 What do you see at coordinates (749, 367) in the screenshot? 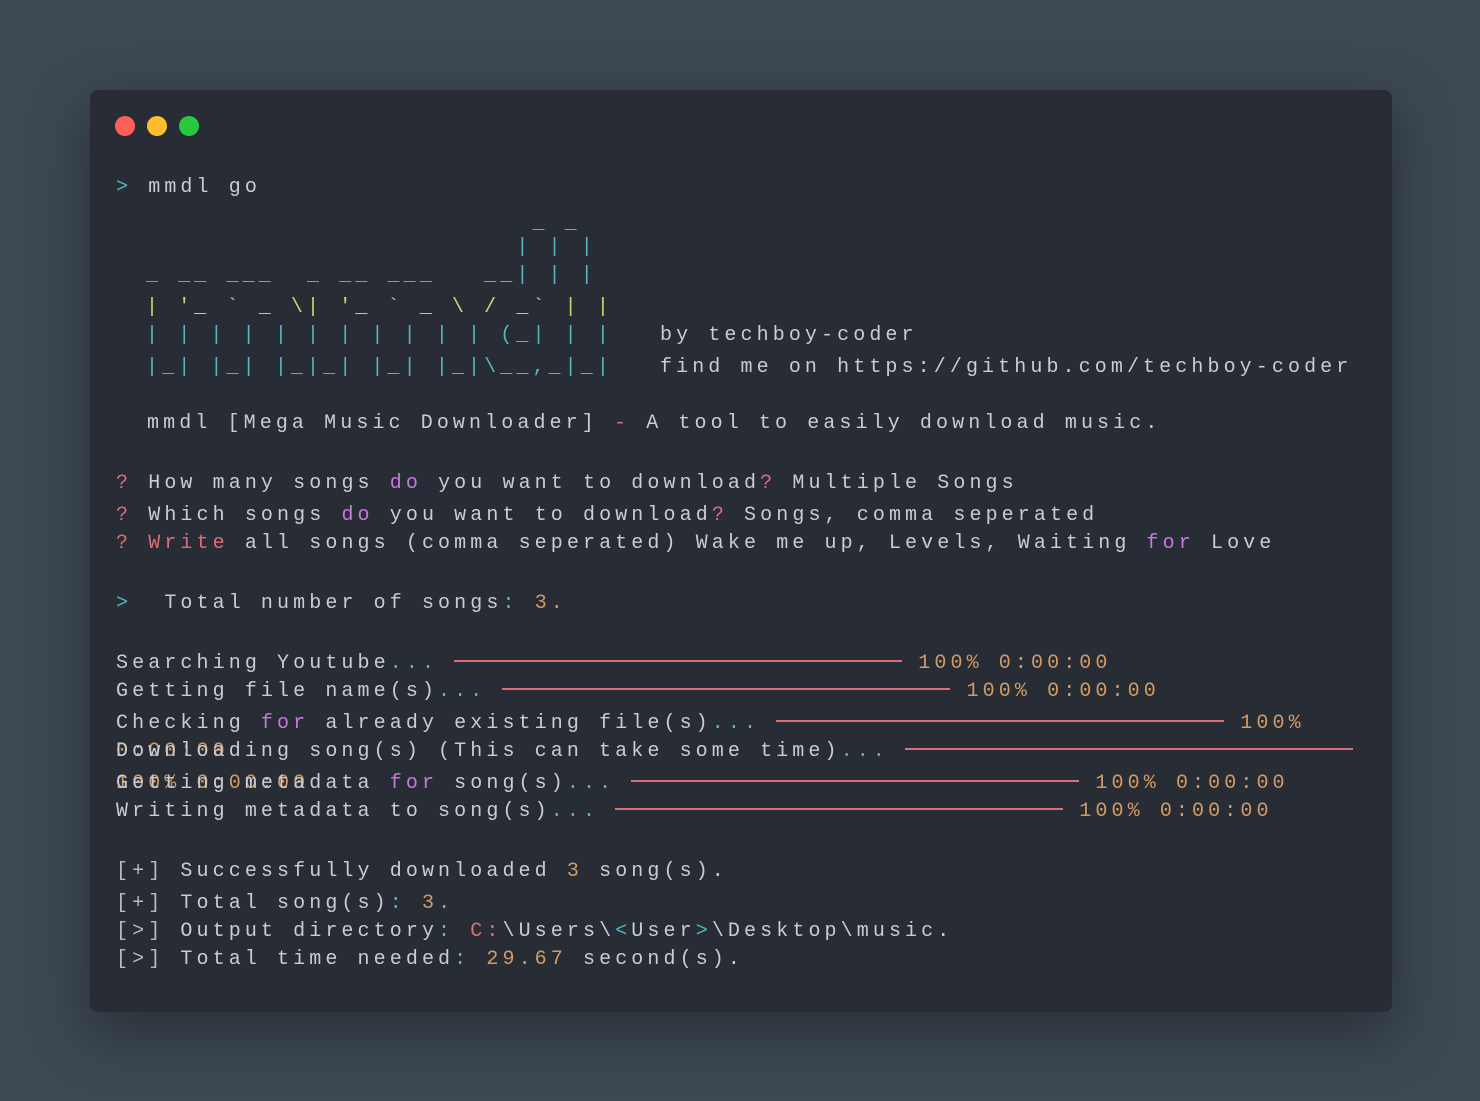
I see `find-me-text: find me on` at bounding box center [749, 367].